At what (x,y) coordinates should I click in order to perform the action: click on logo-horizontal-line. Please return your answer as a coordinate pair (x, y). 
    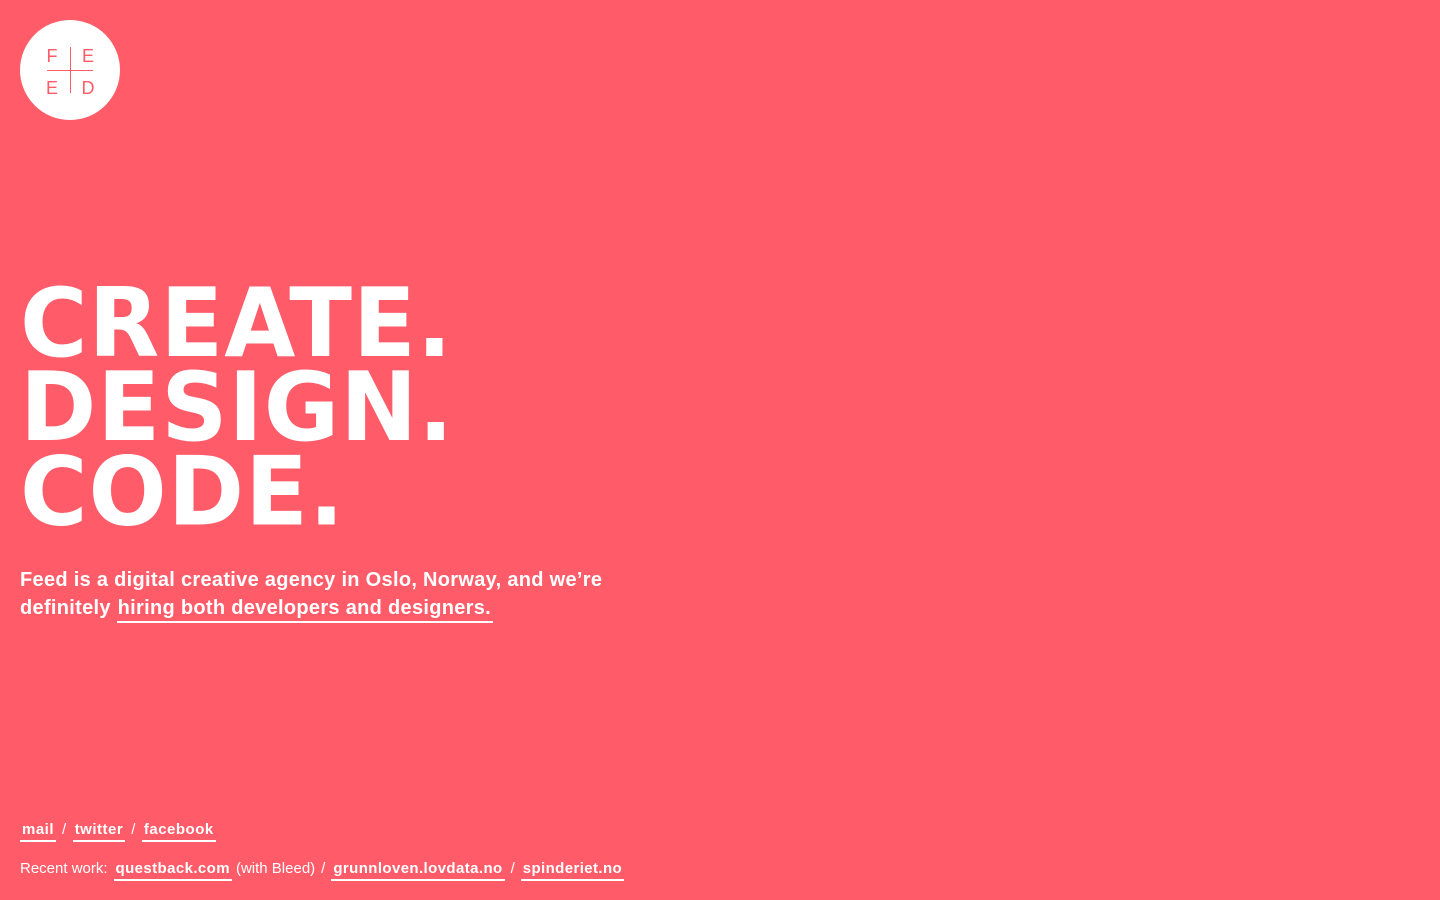
    Looking at the image, I should click on (70, 70).